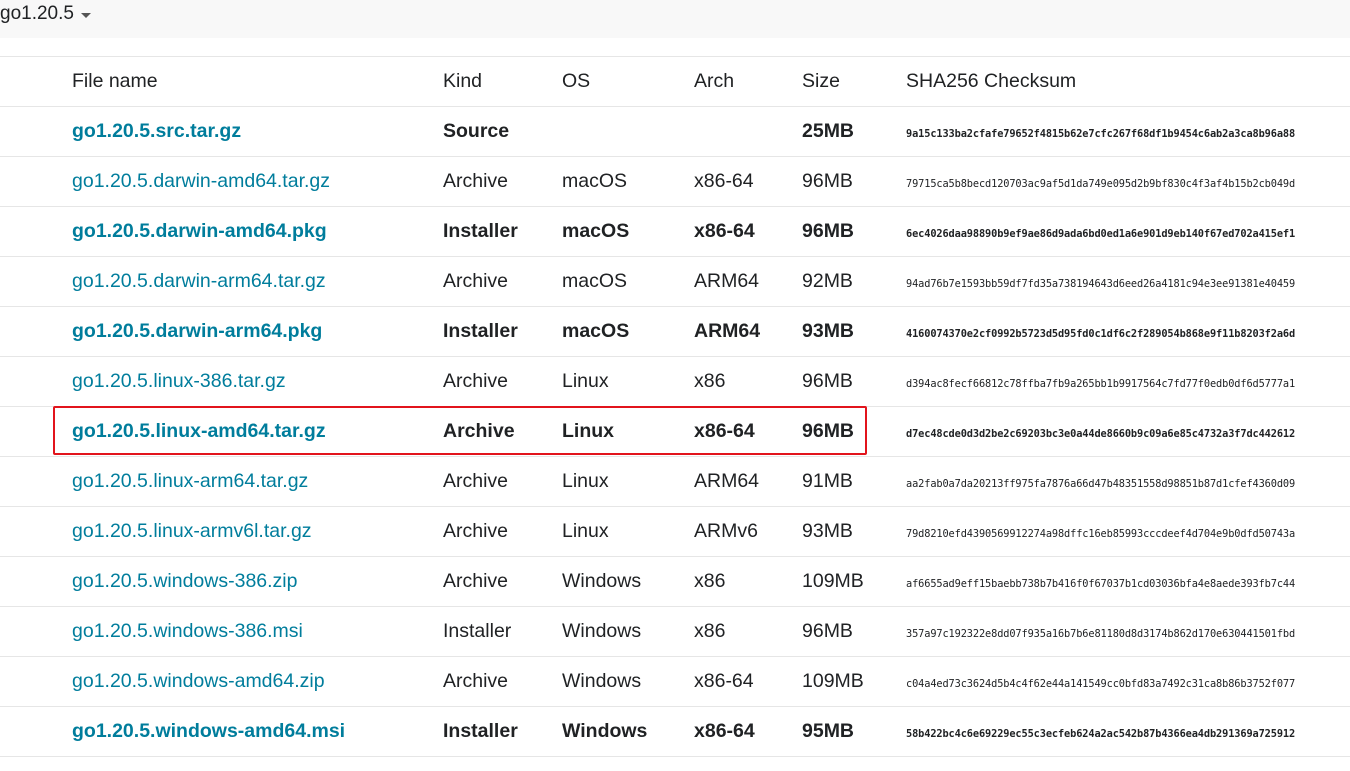  I want to click on arch-cell: ARMv6, so click(726, 531).